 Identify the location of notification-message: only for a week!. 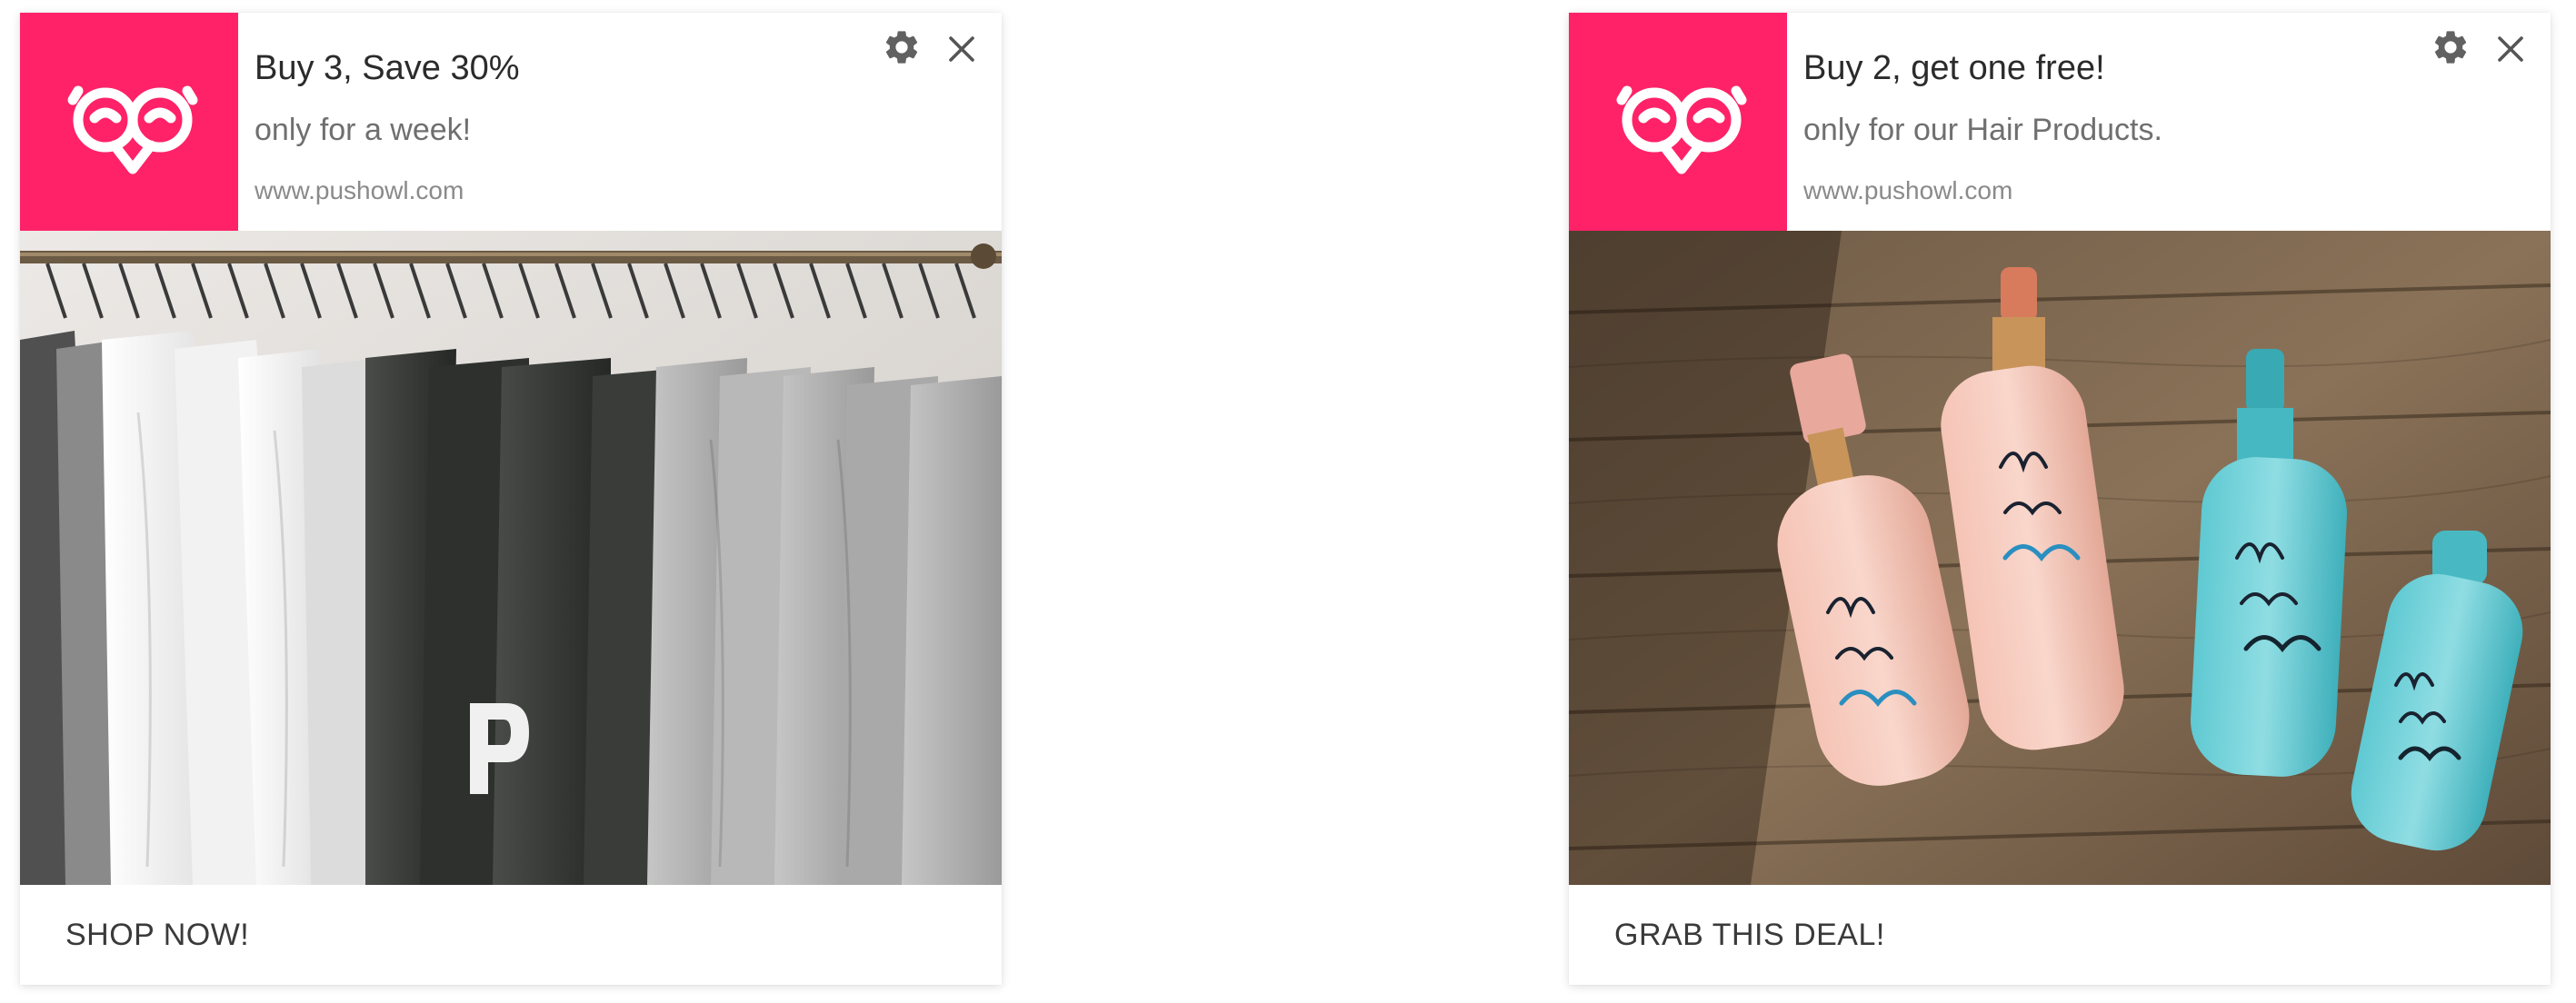
(363, 130).